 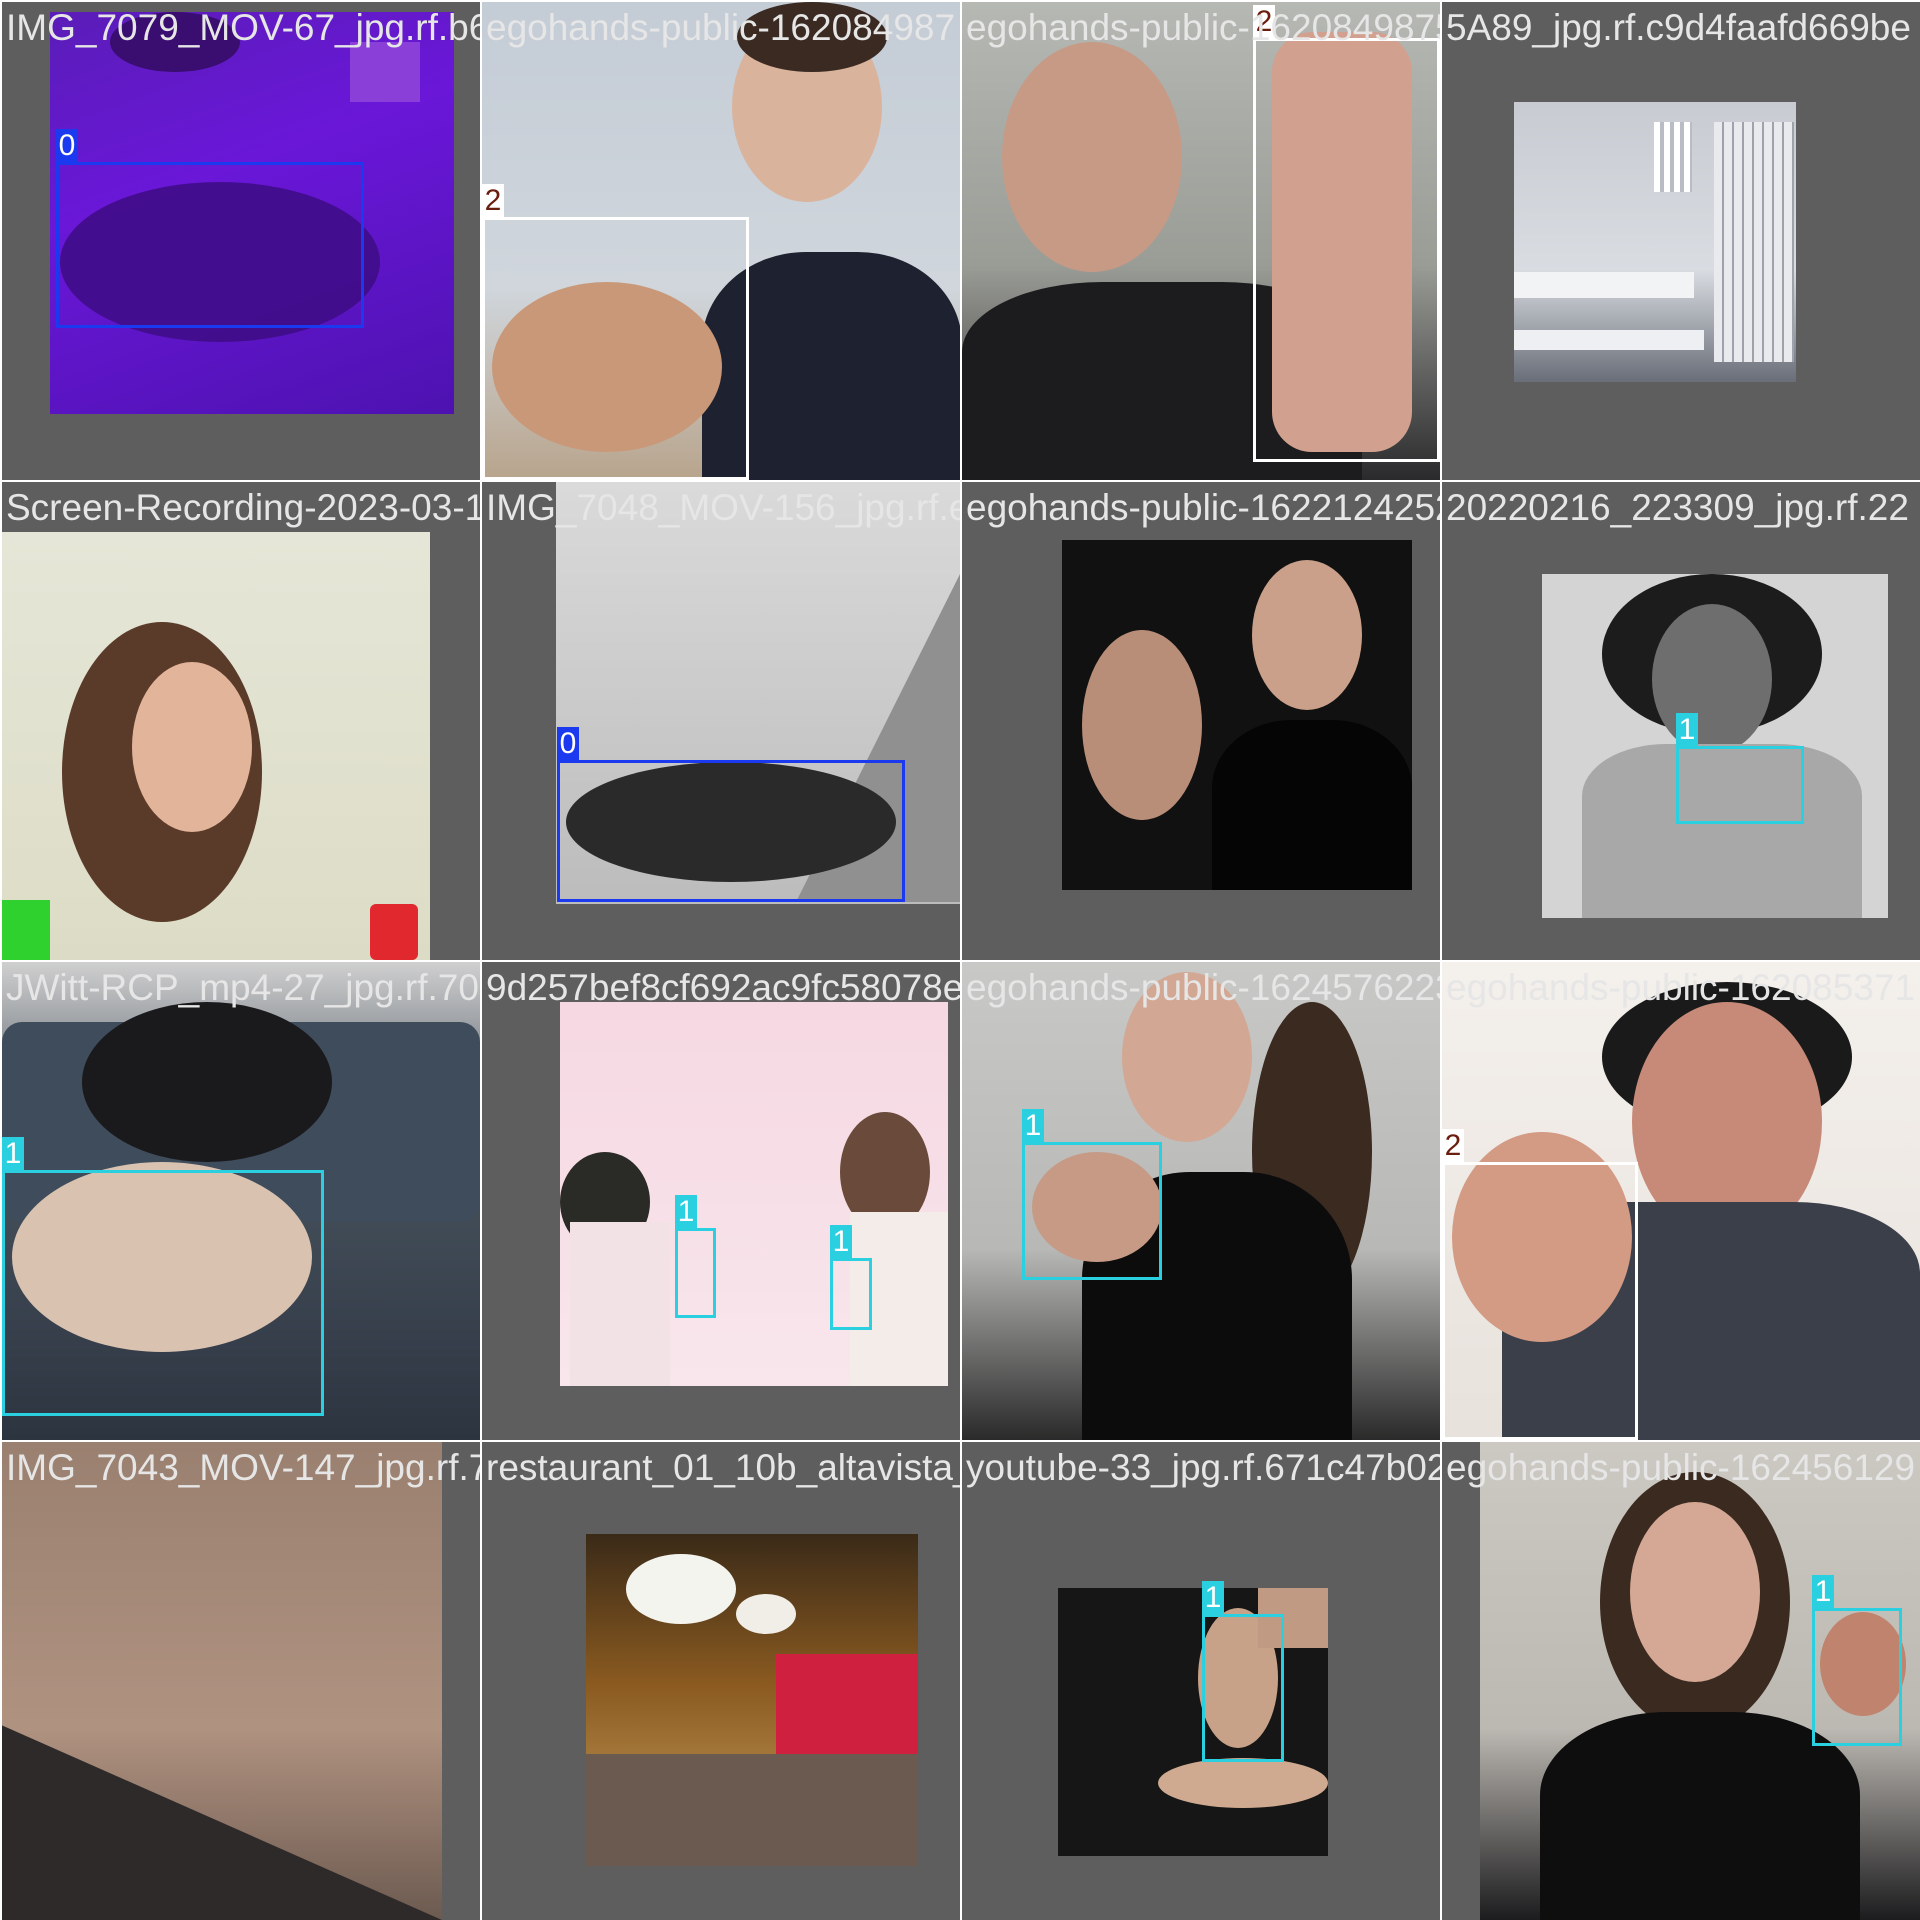 I want to click on image-filename: egohands-public-1622124252, so click(x=1203, y=507).